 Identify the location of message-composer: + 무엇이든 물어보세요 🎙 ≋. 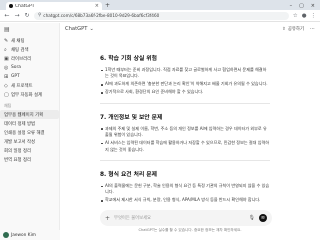
(186, 218).